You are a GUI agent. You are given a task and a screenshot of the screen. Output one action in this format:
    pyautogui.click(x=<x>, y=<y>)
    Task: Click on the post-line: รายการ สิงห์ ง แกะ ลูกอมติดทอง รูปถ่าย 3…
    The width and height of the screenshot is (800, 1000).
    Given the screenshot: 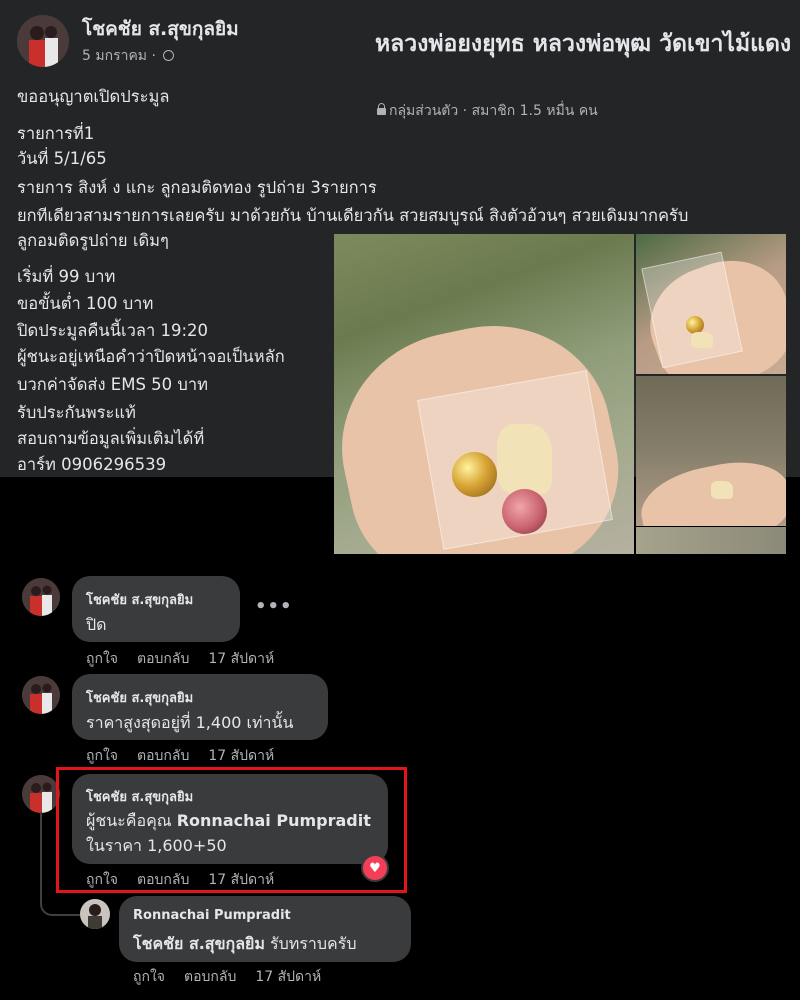 What is the action you would take?
    pyautogui.click(x=197, y=187)
    